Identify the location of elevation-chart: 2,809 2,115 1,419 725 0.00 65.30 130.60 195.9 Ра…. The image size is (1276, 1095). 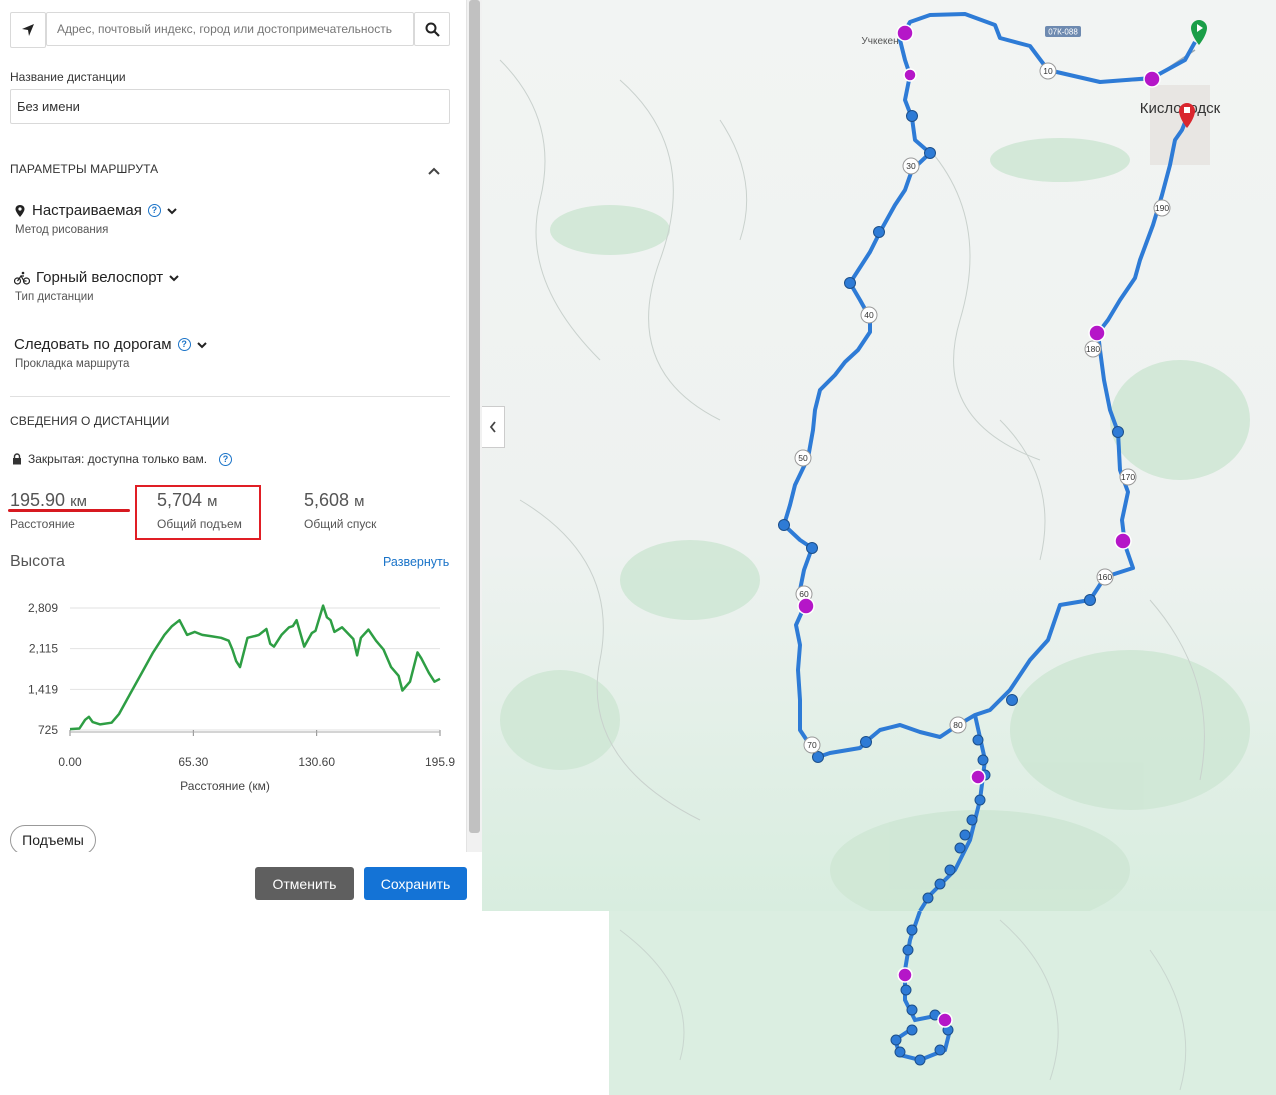
(241, 697).